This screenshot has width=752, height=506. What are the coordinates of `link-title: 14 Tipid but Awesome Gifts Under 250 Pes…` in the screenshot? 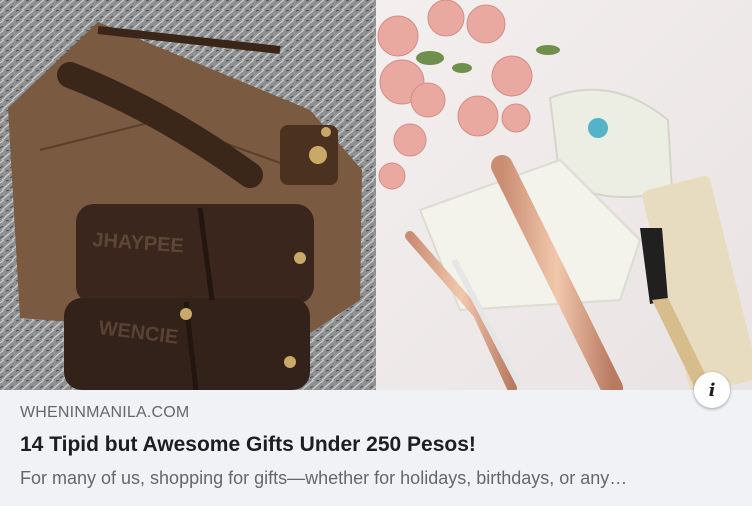 It's located at (376, 445).